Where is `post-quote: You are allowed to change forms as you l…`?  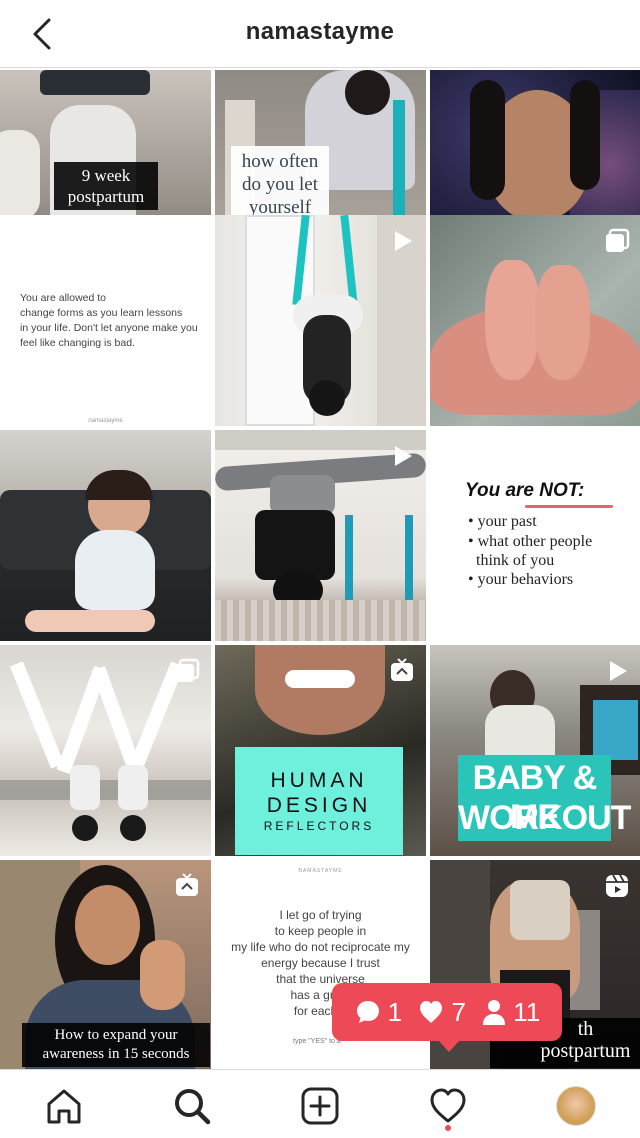
post-quote: You are allowed to change forms as you l… is located at coordinates (109, 320).